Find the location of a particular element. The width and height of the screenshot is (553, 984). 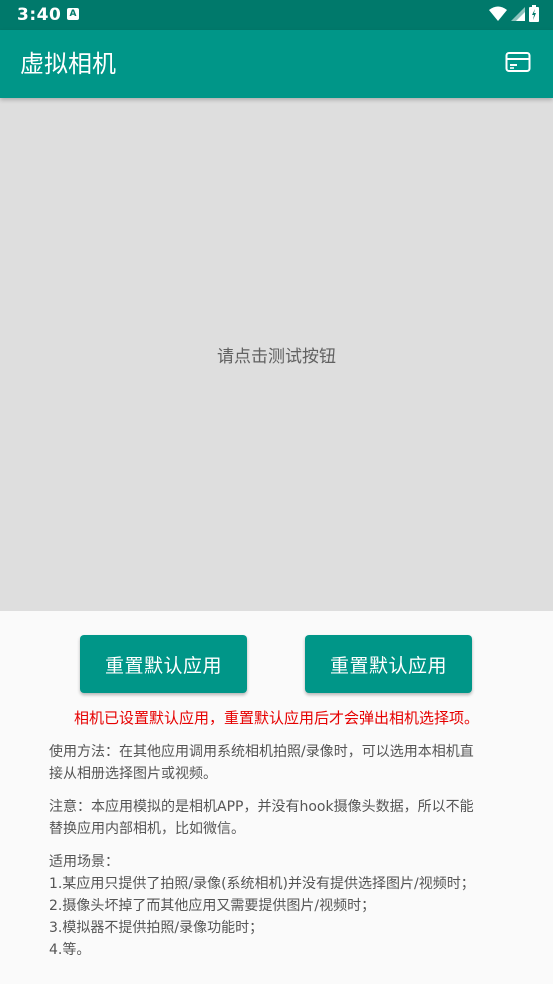

default-app-warning: 相机已设置默认应用，重置默认应用后才会弹出相机选择项。 is located at coordinates (276, 718).